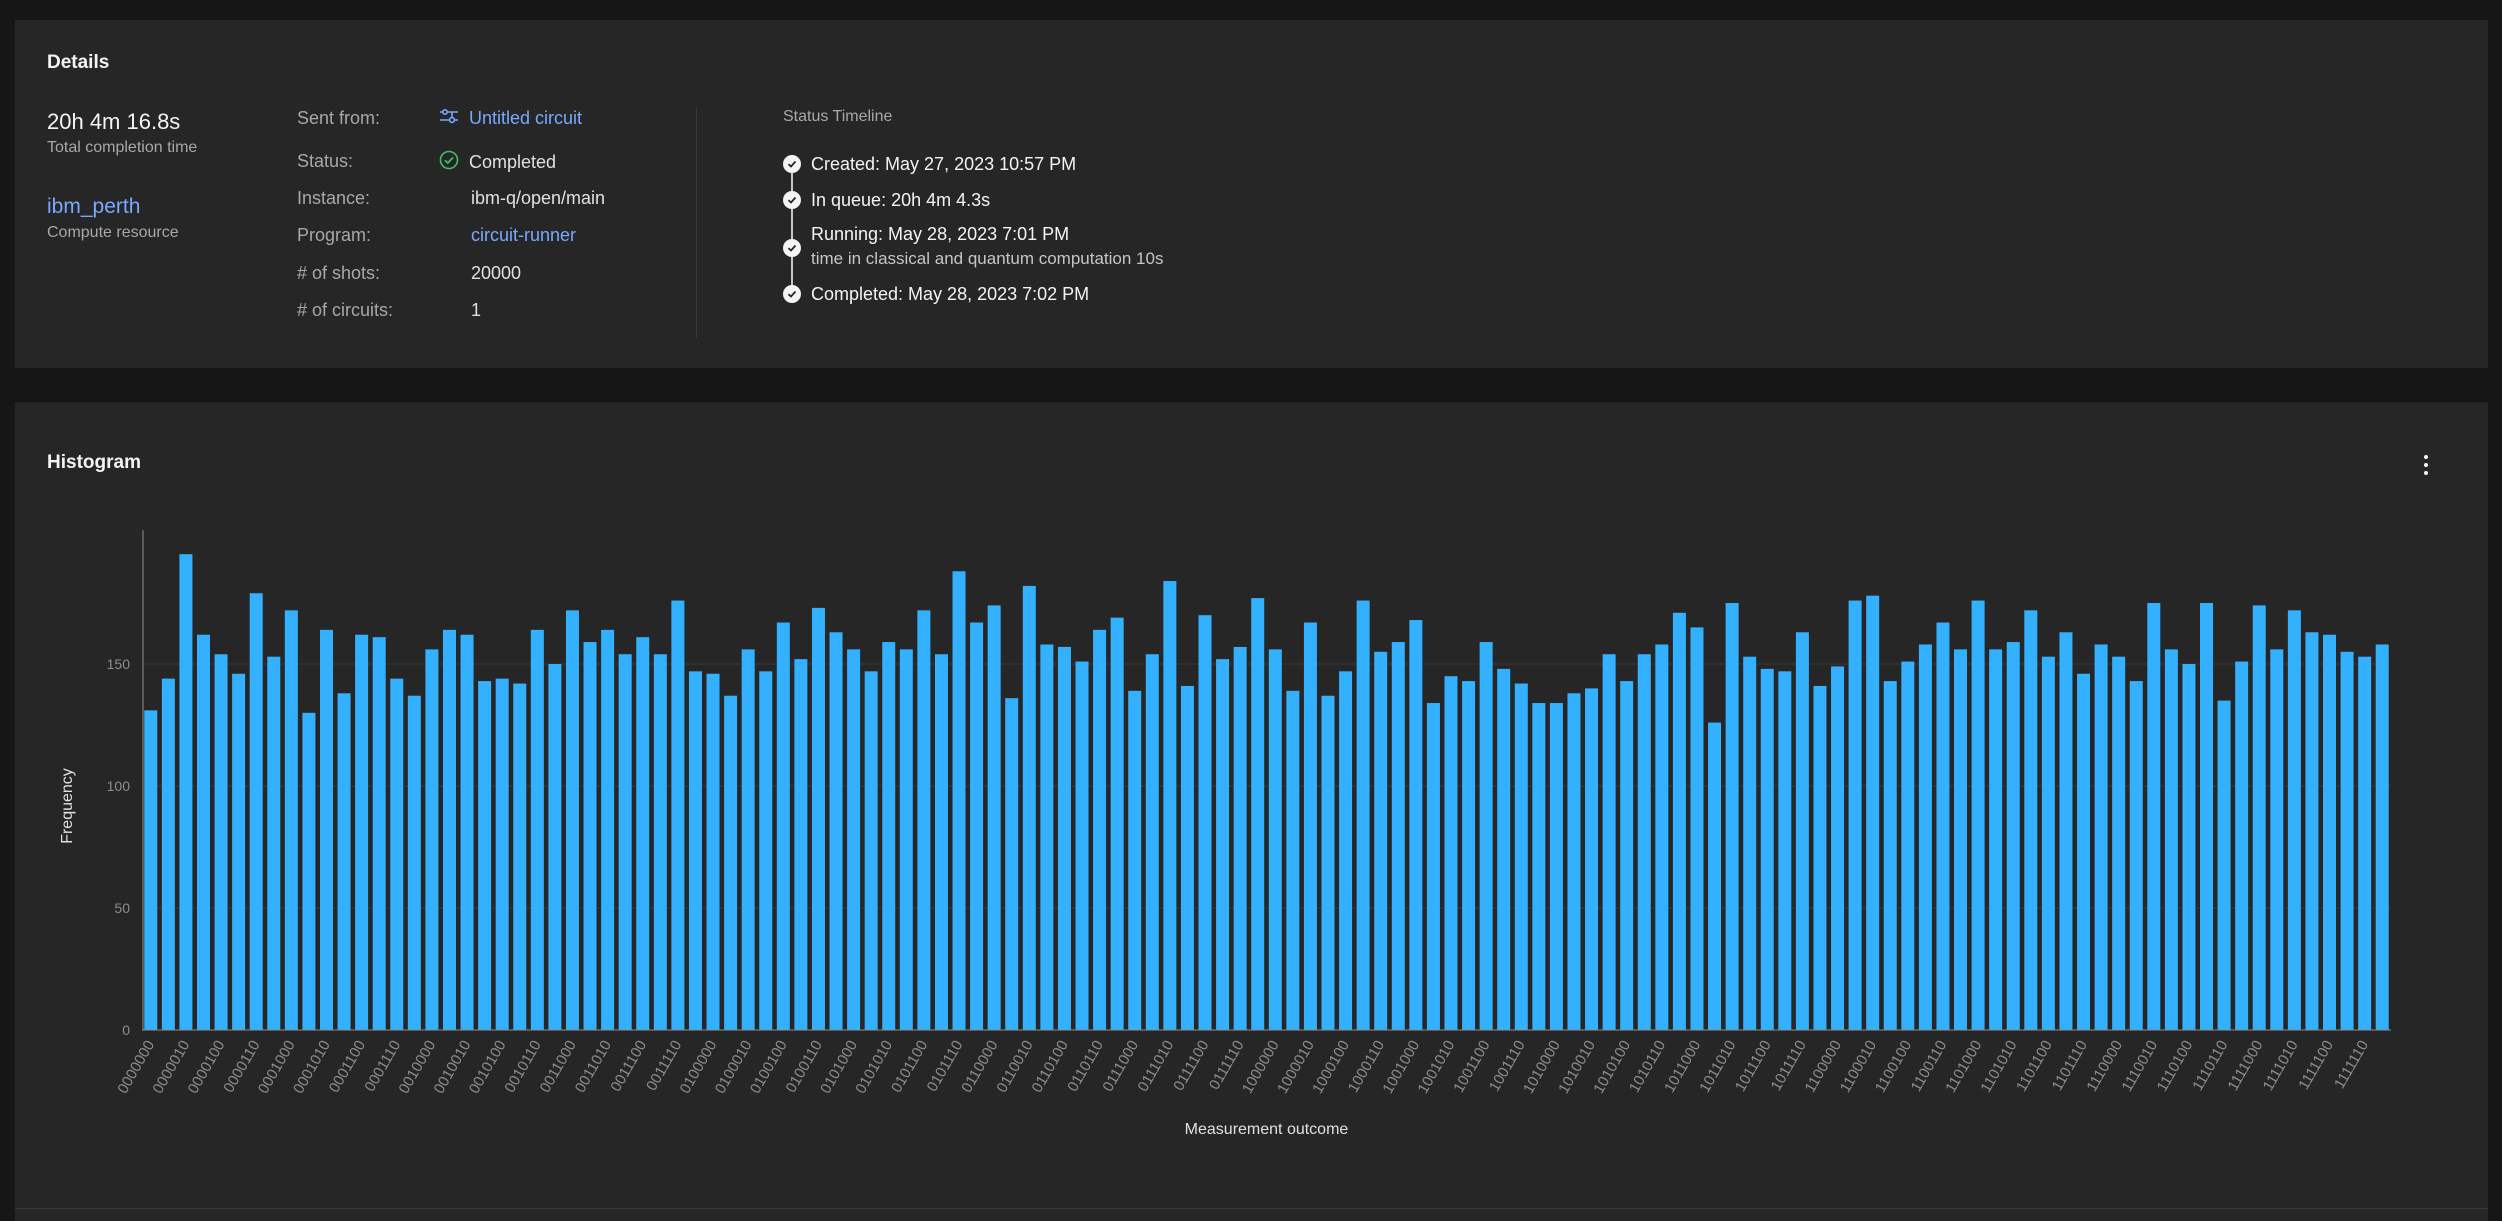  Describe the element at coordinates (334, 198) in the screenshot. I see `instance-label: Instance:` at that location.